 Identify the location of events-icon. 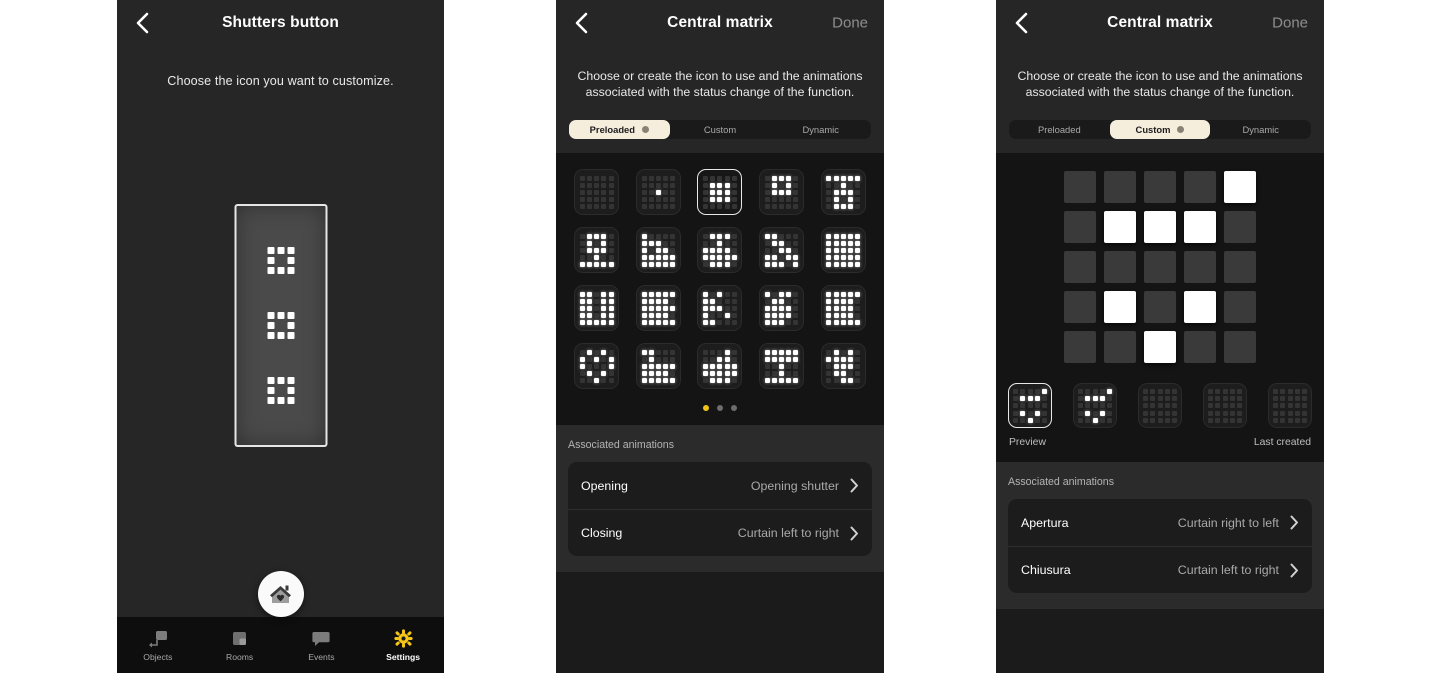
(321, 638).